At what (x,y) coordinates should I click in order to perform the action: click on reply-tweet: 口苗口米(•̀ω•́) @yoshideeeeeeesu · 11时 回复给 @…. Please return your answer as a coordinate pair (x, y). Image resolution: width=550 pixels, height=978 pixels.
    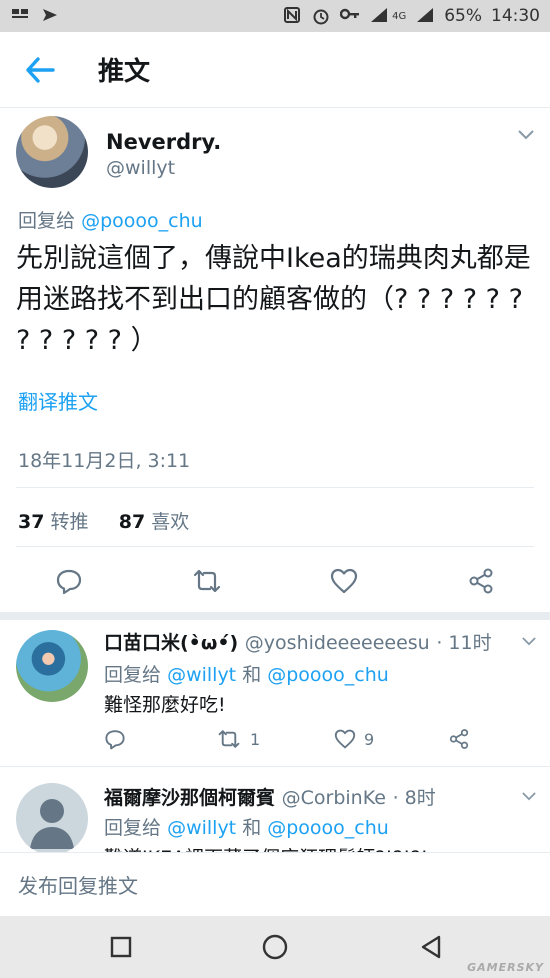
    Looking at the image, I should click on (275, 693).